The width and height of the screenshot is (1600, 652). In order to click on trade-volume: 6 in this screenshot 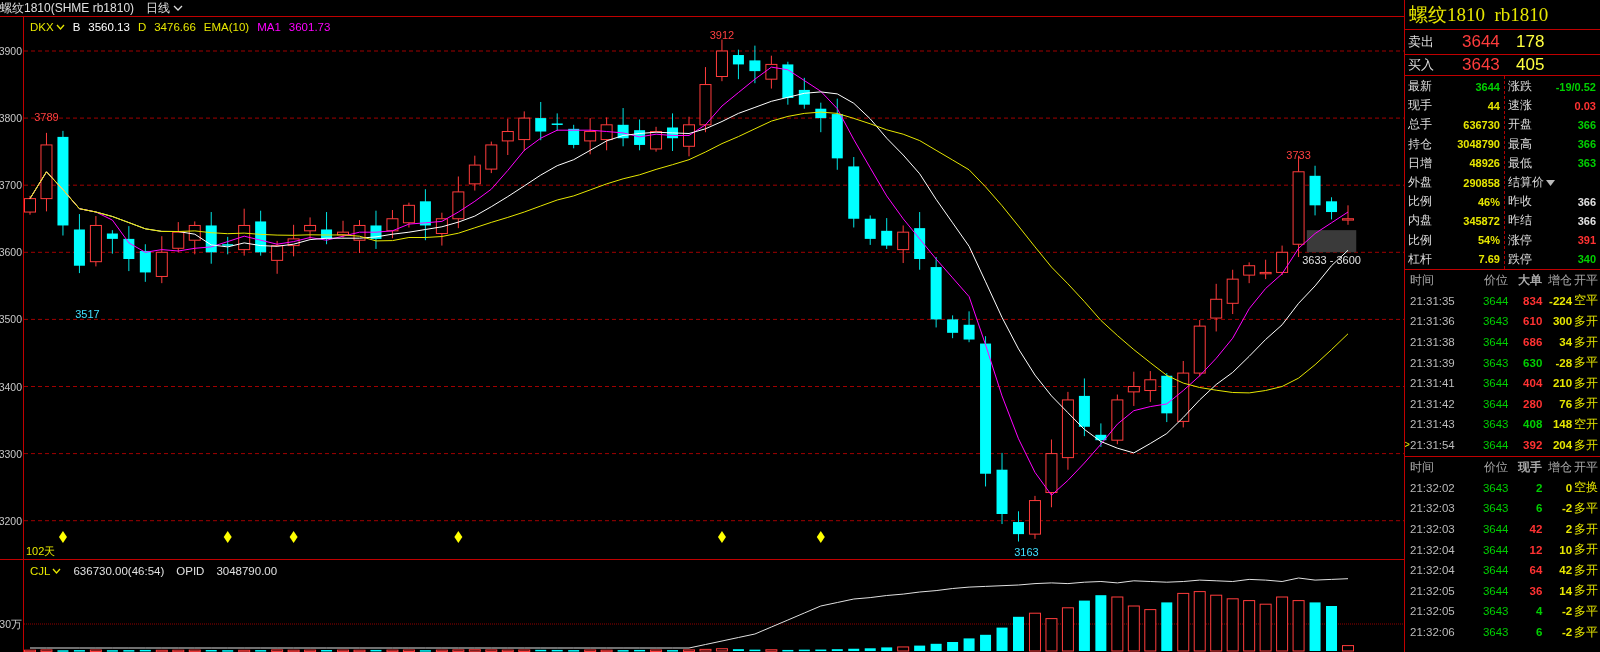, I will do `click(1539, 508)`.